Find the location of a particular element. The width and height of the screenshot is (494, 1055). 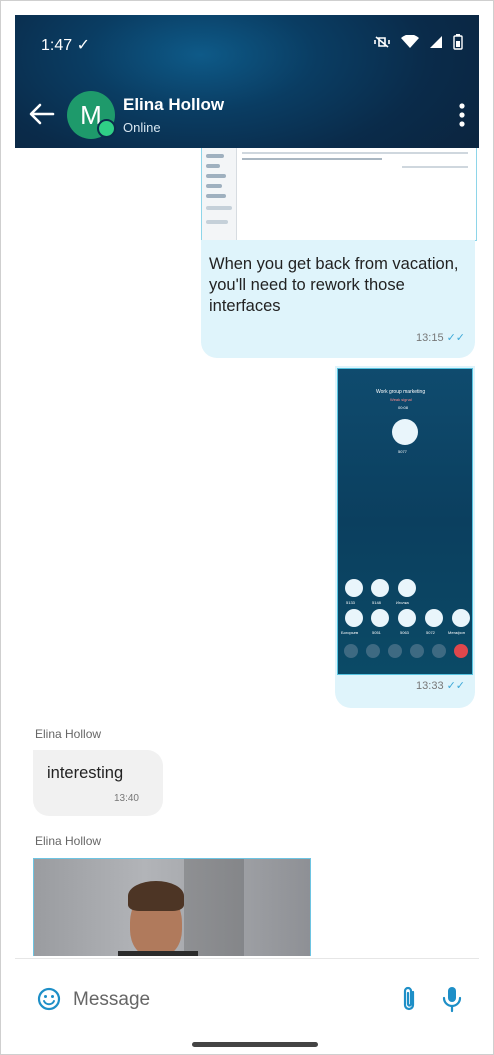

call-count: 5077 is located at coordinates (402, 451).